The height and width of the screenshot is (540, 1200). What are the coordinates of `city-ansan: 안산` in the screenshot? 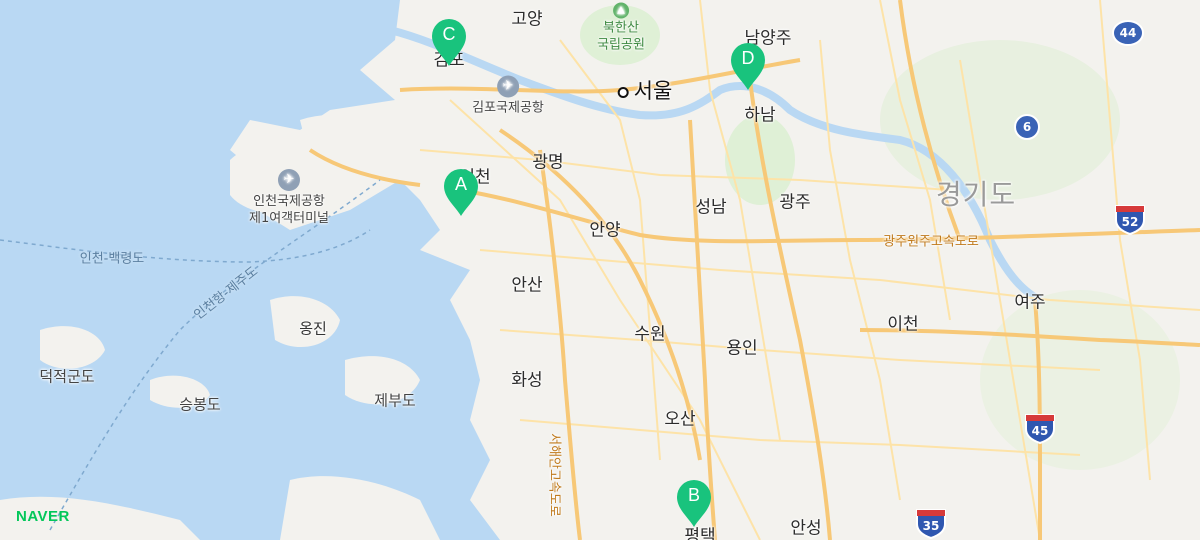 It's located at (526, 283).